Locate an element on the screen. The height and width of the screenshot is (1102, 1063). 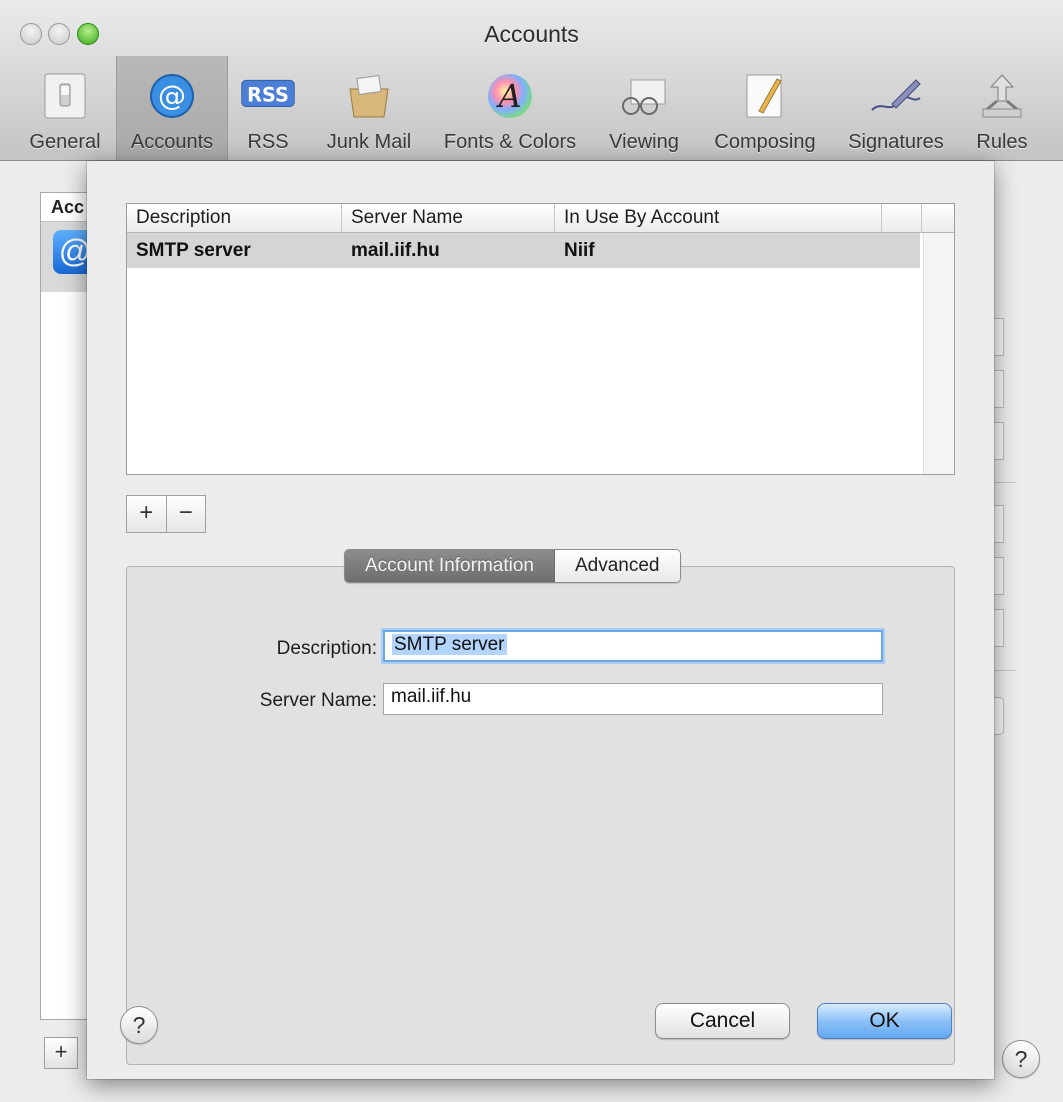
cell-in-use-by: Niif is located at coordinates (579, 250).